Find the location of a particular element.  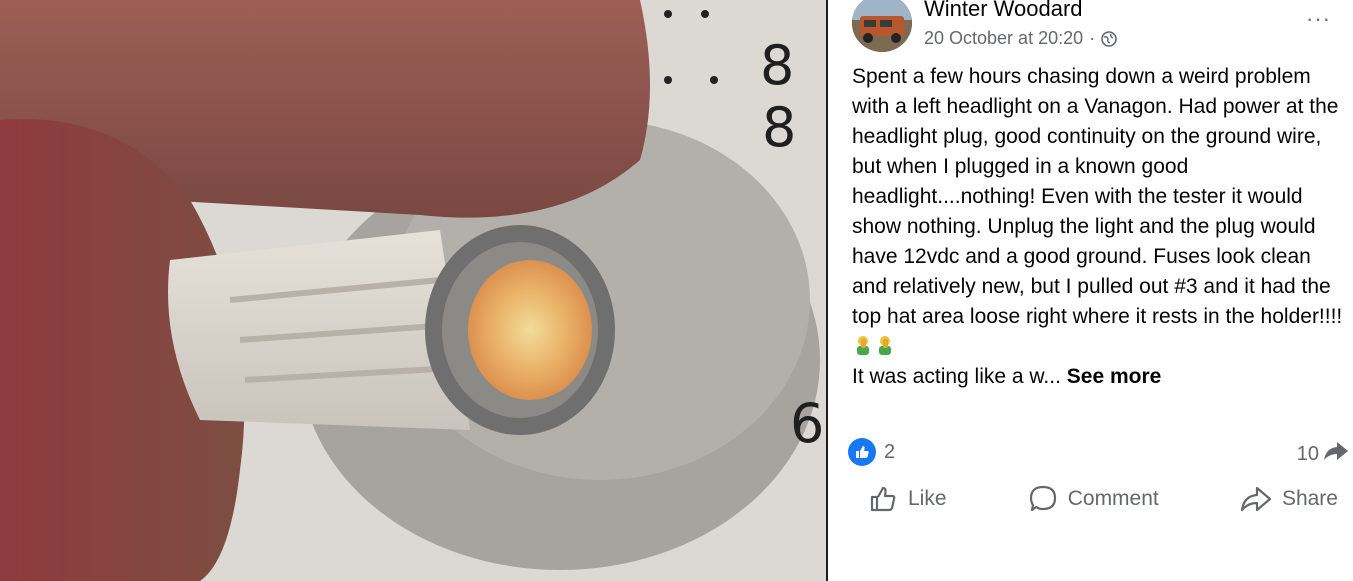

see-more-link: See more is located at coordinates (1114, 376).